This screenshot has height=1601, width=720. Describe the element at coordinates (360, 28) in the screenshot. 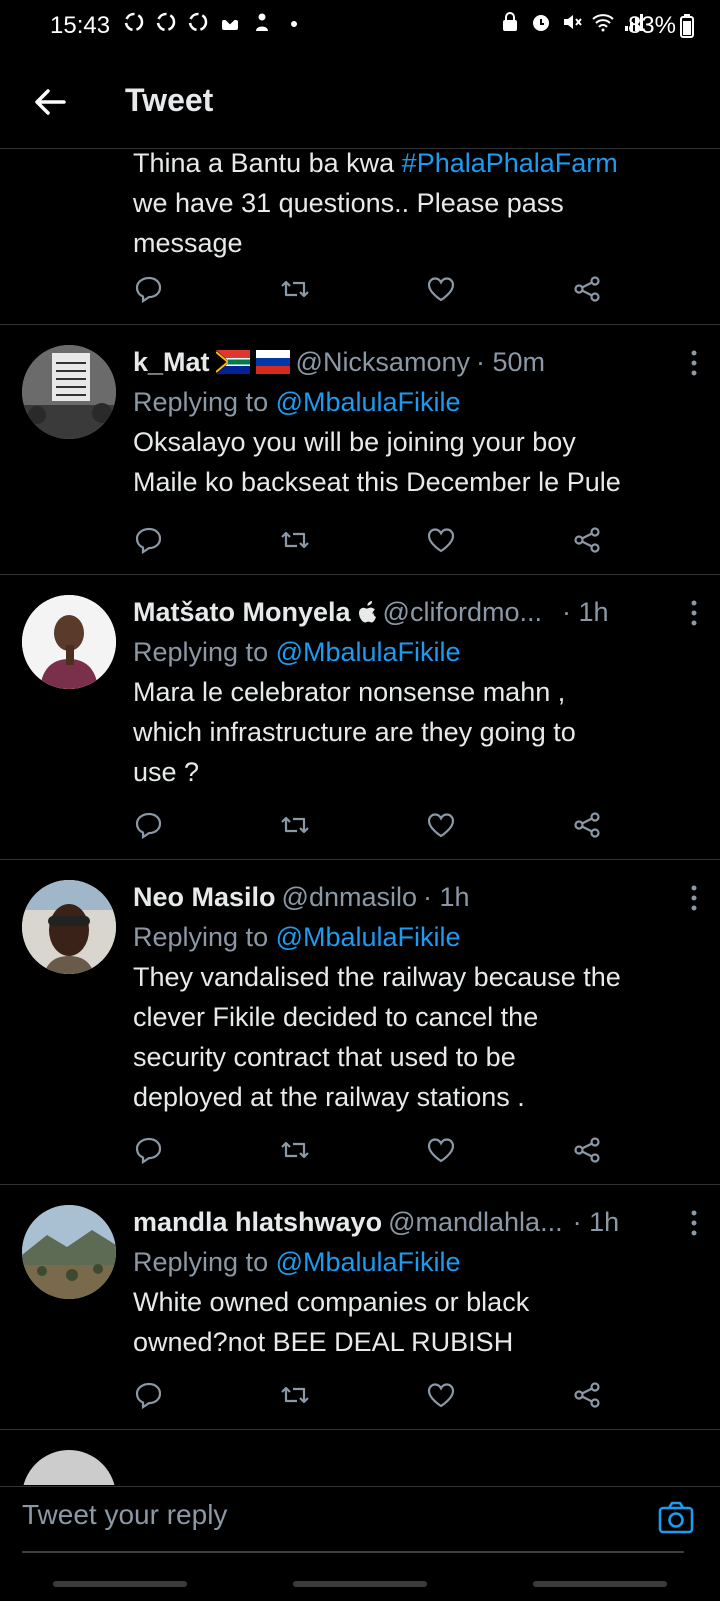

I see `status-bar: 15:43 83%` at that location.